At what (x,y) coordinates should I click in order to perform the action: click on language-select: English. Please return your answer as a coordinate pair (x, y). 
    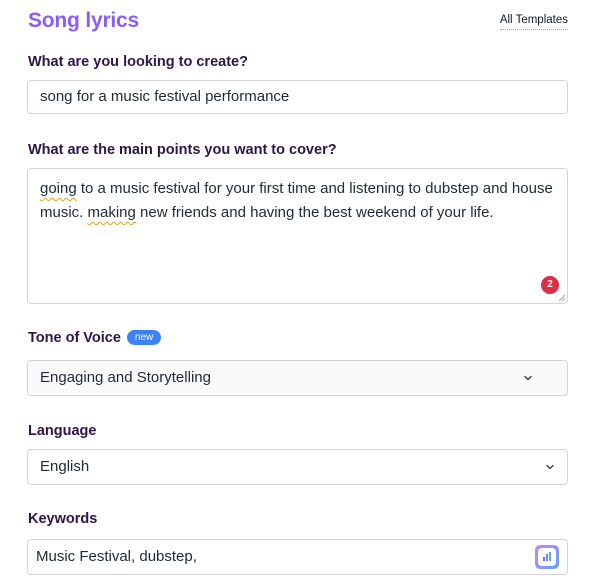
    Looking at the image, I should click on (297, 467).